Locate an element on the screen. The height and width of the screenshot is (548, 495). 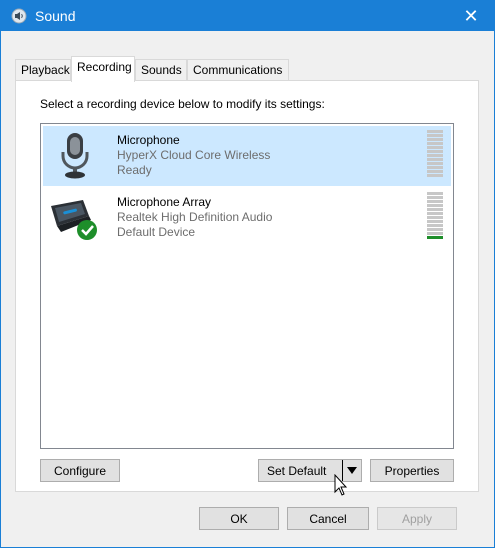
close-button: ✕ is located at coordinates (471, 16).